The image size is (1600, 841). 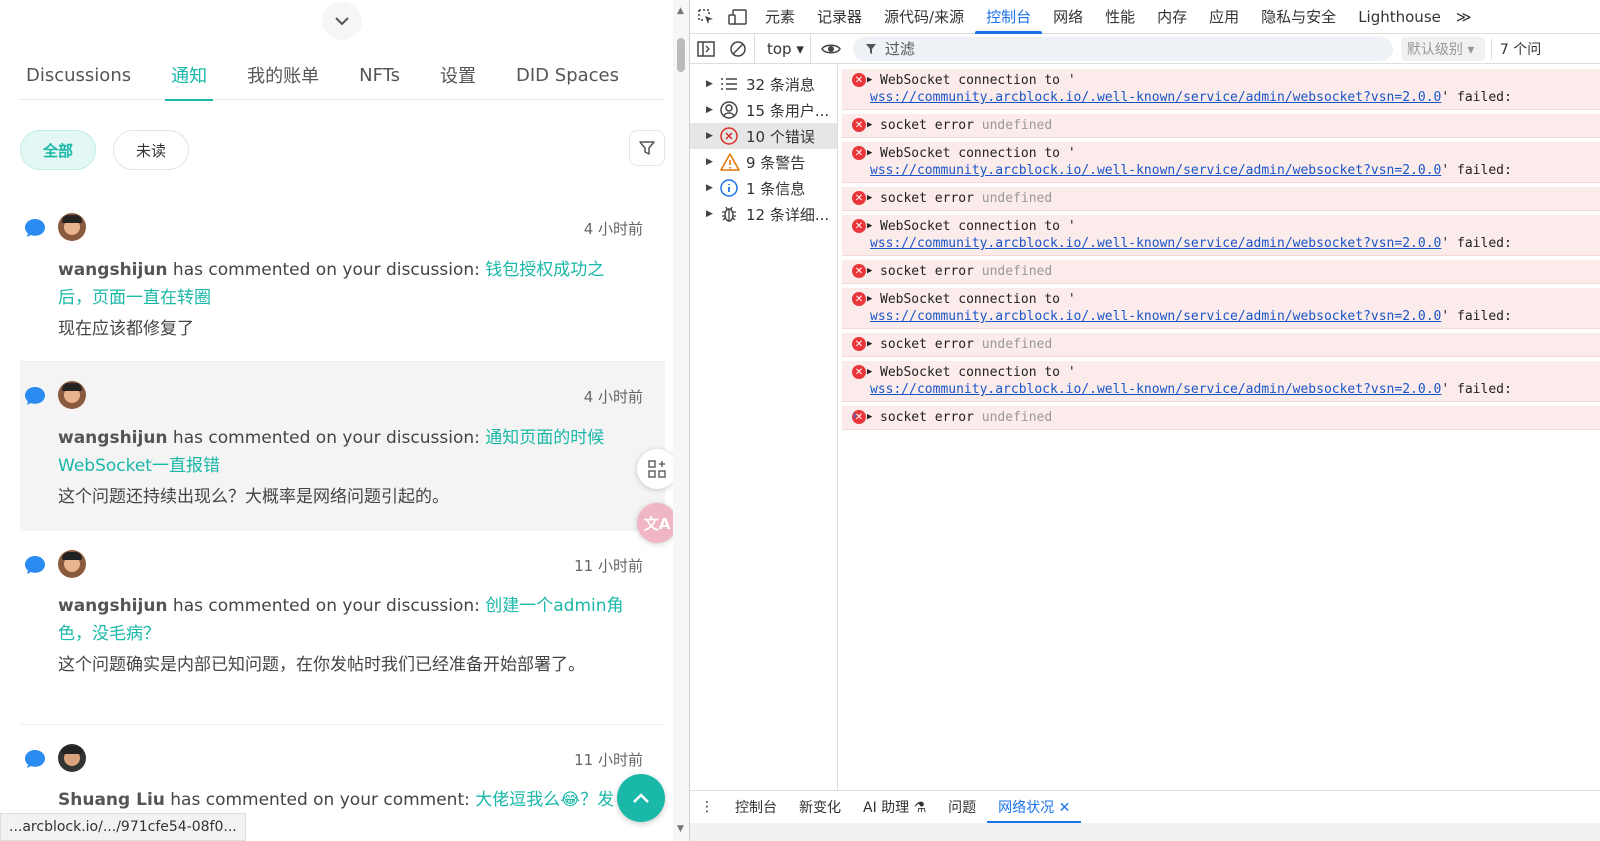 What do you see at coordinates (894, 807) in the screenshot?
I see `drawer-tab-ai-assistant: AI 助理 ⚗` at bounding box center [894, 807].